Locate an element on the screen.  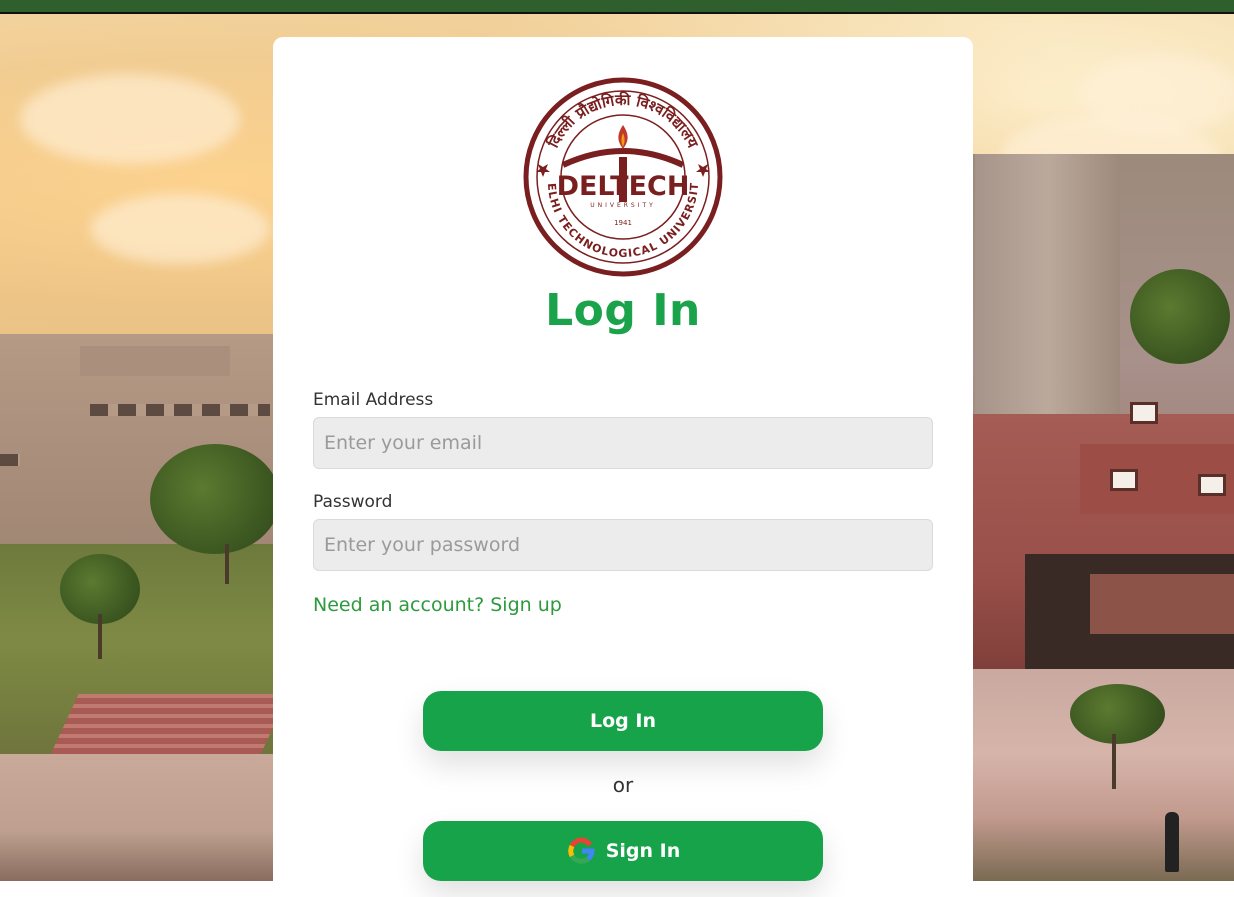
signup-link: Need an account? Sign up is located at coordinates (437, 605).